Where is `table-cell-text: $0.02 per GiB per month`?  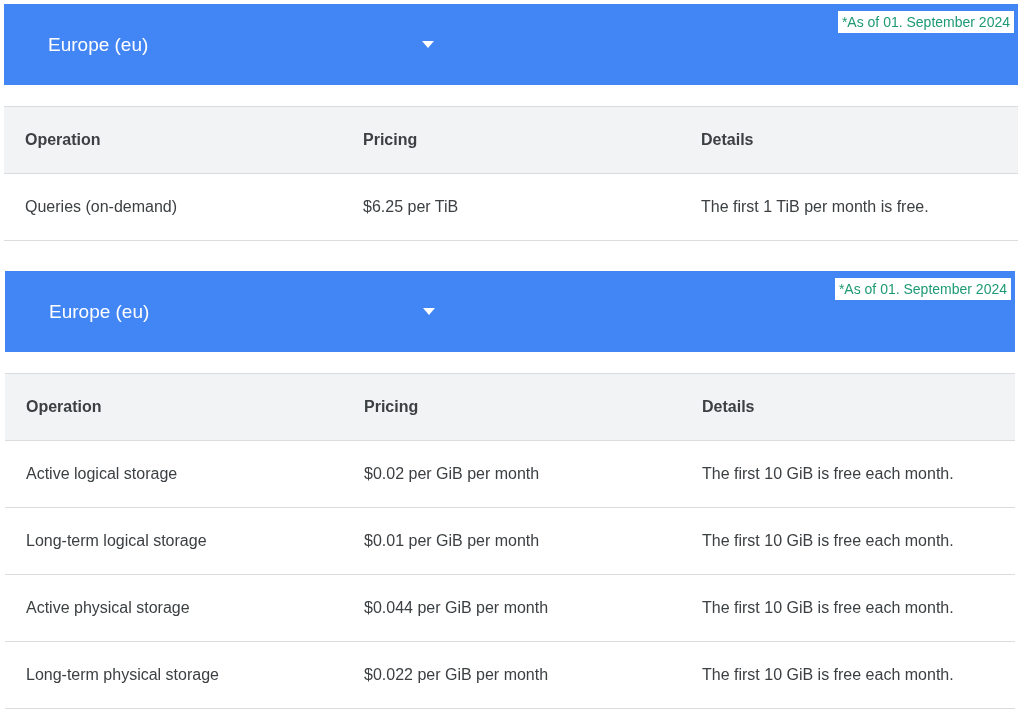 table-cell-text: $0.02 per GiB per month is located at coordinates (452, 474).